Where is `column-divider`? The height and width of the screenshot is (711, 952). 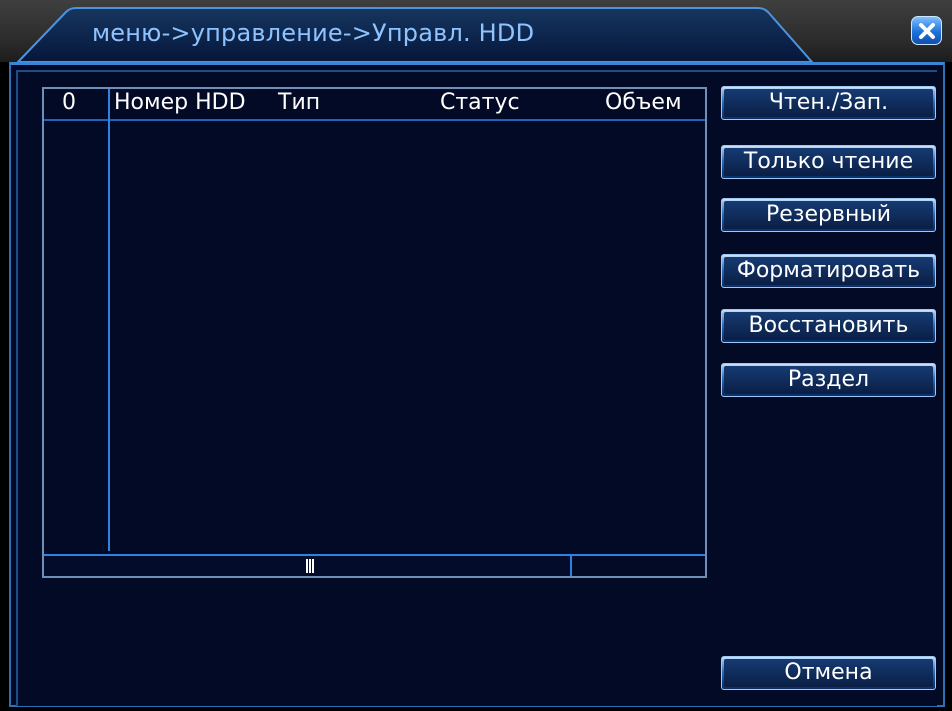
column-divider is located at coordinates (109, 320).